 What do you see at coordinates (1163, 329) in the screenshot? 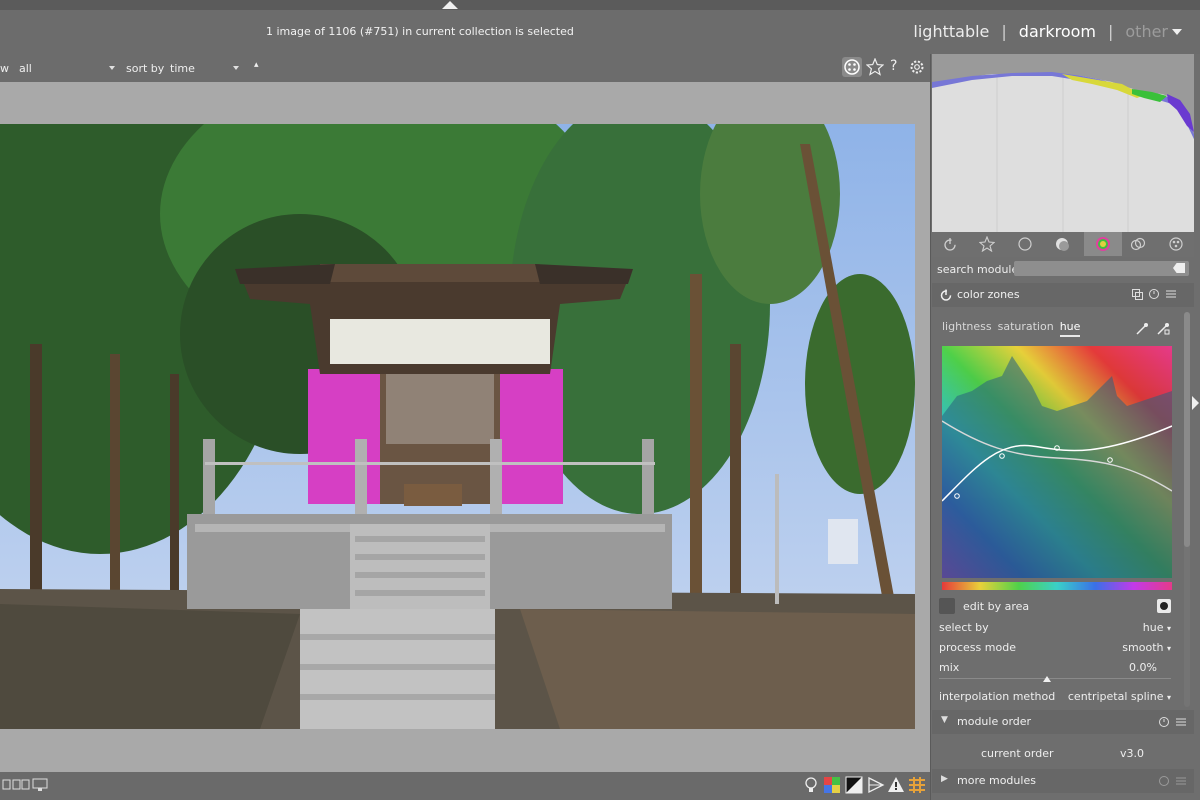
I see `color-picker-area-icon` at bounding box center [1163, 329].